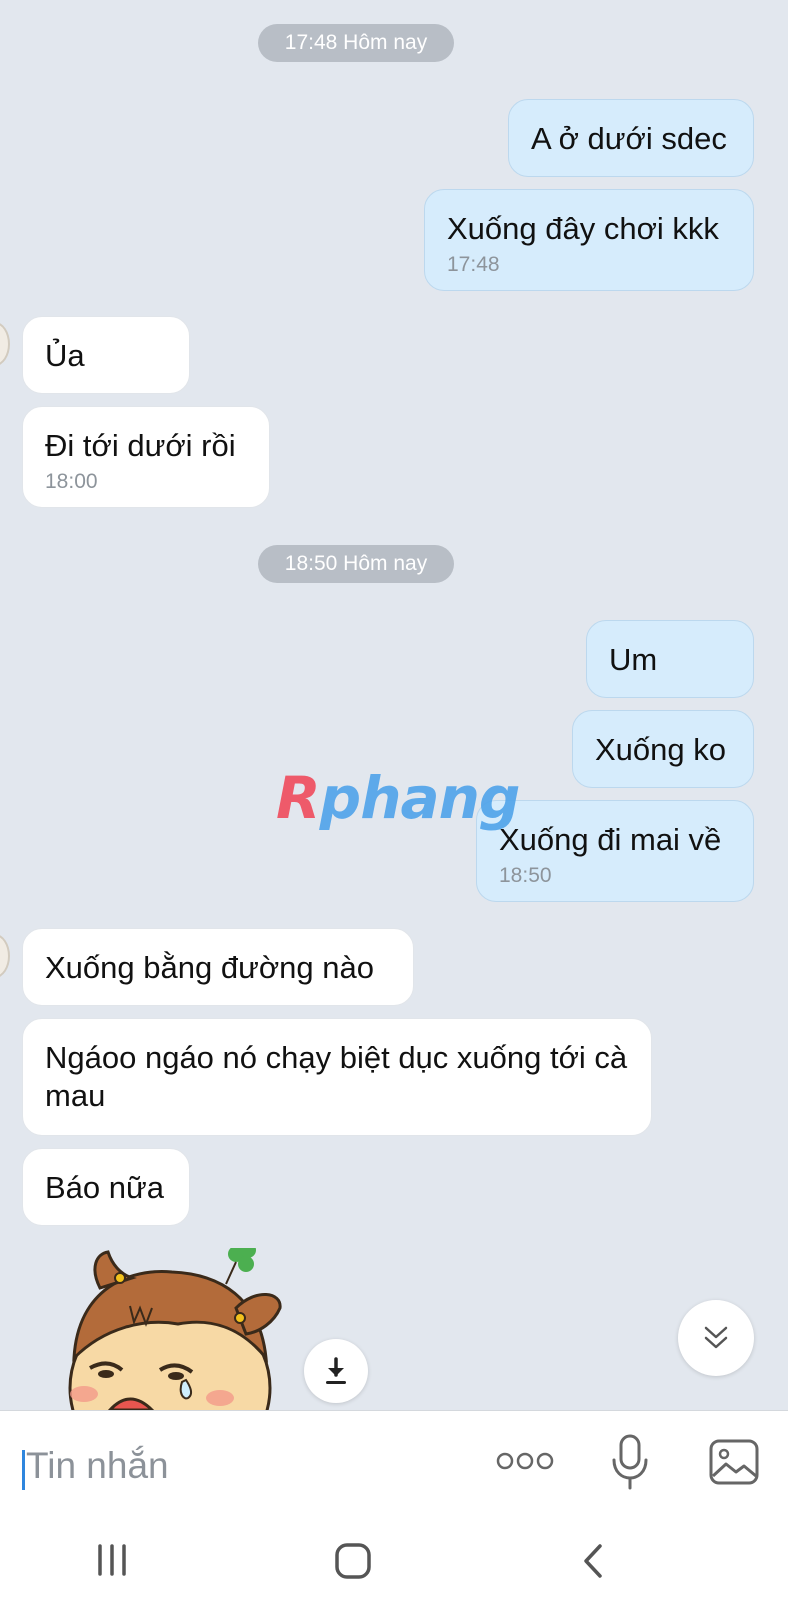  Describe the element at coordinates (112, 1560) in the screenshot. I see `recent-apps-icon` at that location.